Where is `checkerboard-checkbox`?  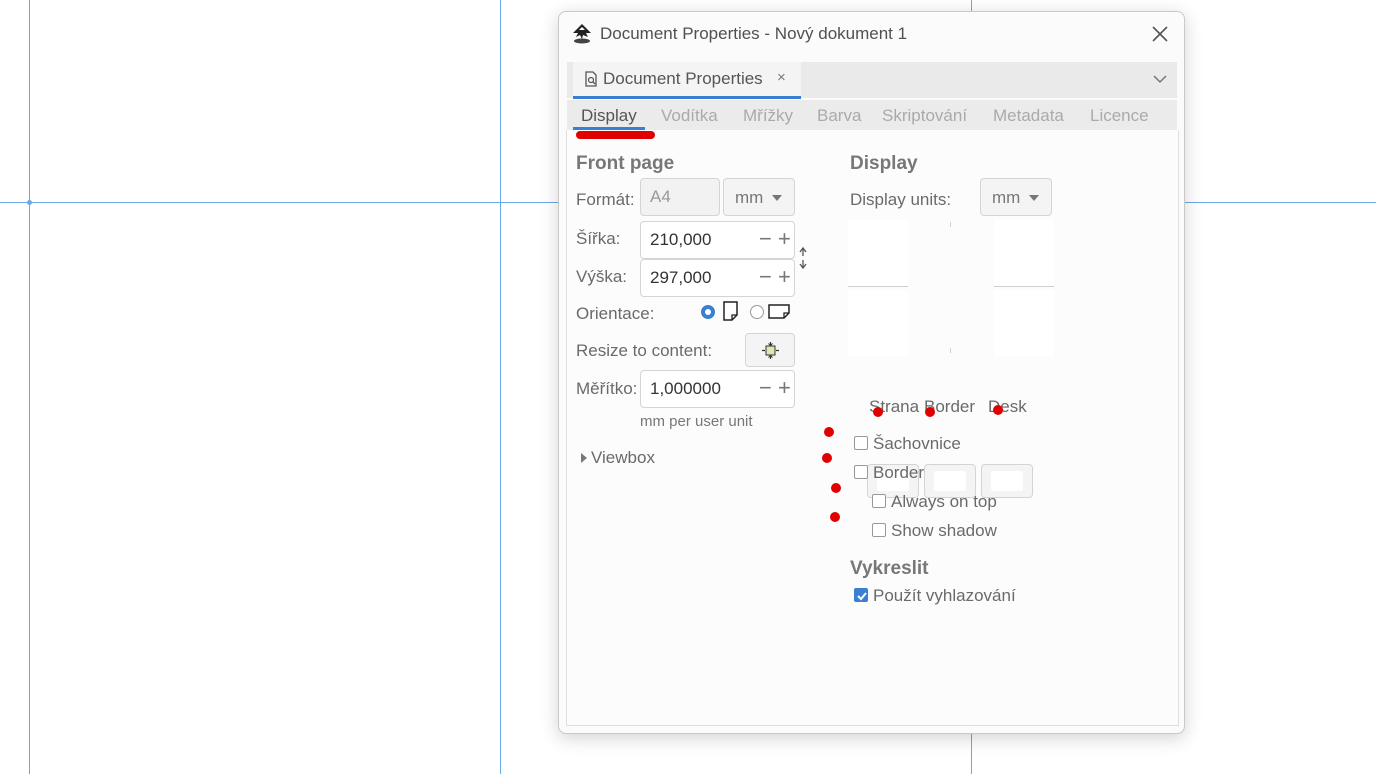
checkerboard-checkbox is located at coordinates (861, 443).